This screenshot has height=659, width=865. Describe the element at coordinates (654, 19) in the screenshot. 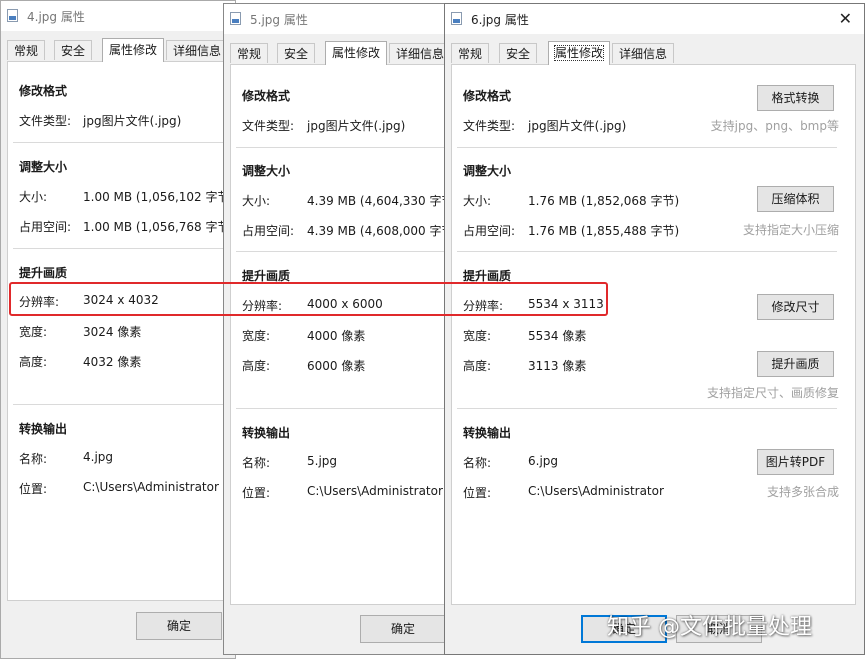

I see `title-bar: 6.jpg 属性 ✕` at that location.